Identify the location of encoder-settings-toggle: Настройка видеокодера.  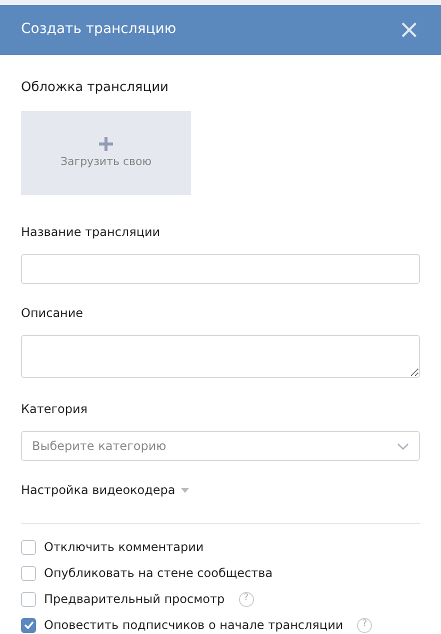
(105, 490).